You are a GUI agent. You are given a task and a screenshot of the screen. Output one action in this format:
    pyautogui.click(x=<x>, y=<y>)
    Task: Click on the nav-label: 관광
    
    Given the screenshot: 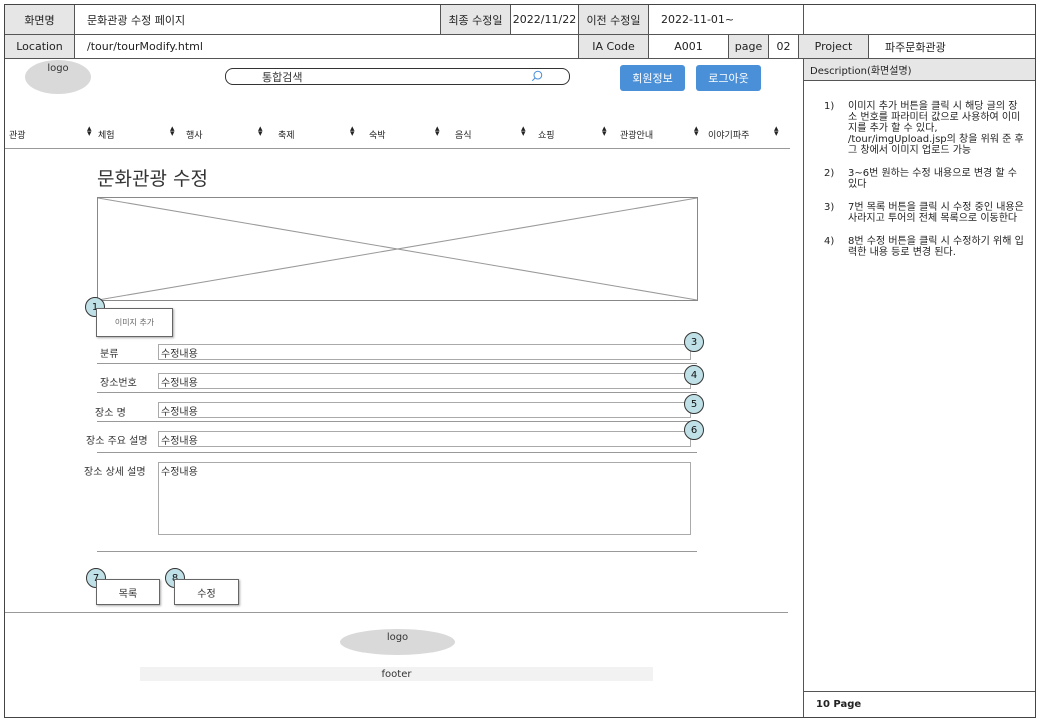 What is the action you would take?
    pyautogui.click(x=17, y=135)
    